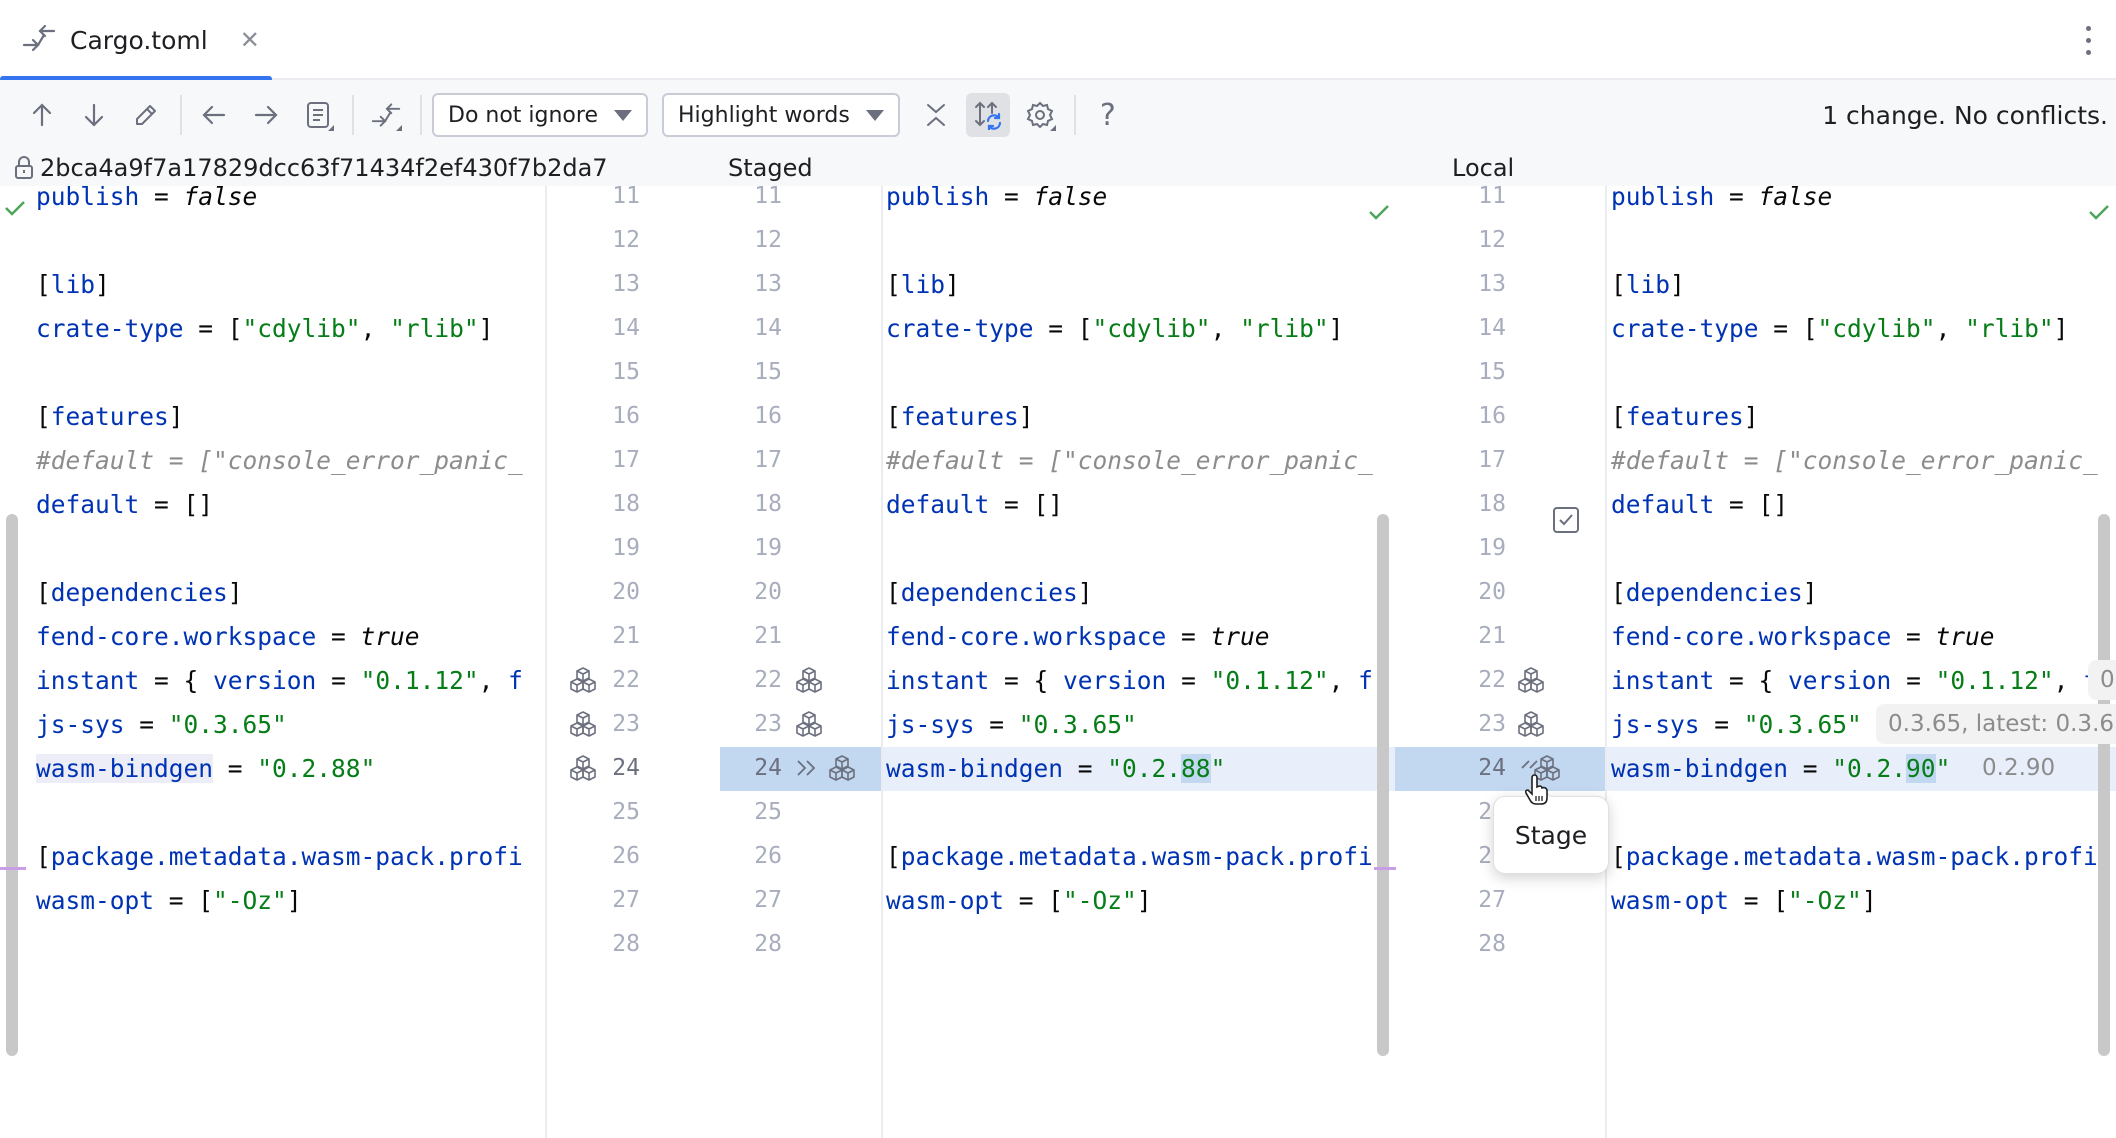 This screenshot has width=2116, height=1138. Describe the element at coordinates (768, 197) in the screenshot. I see `staged-line-number: 11` at that location.